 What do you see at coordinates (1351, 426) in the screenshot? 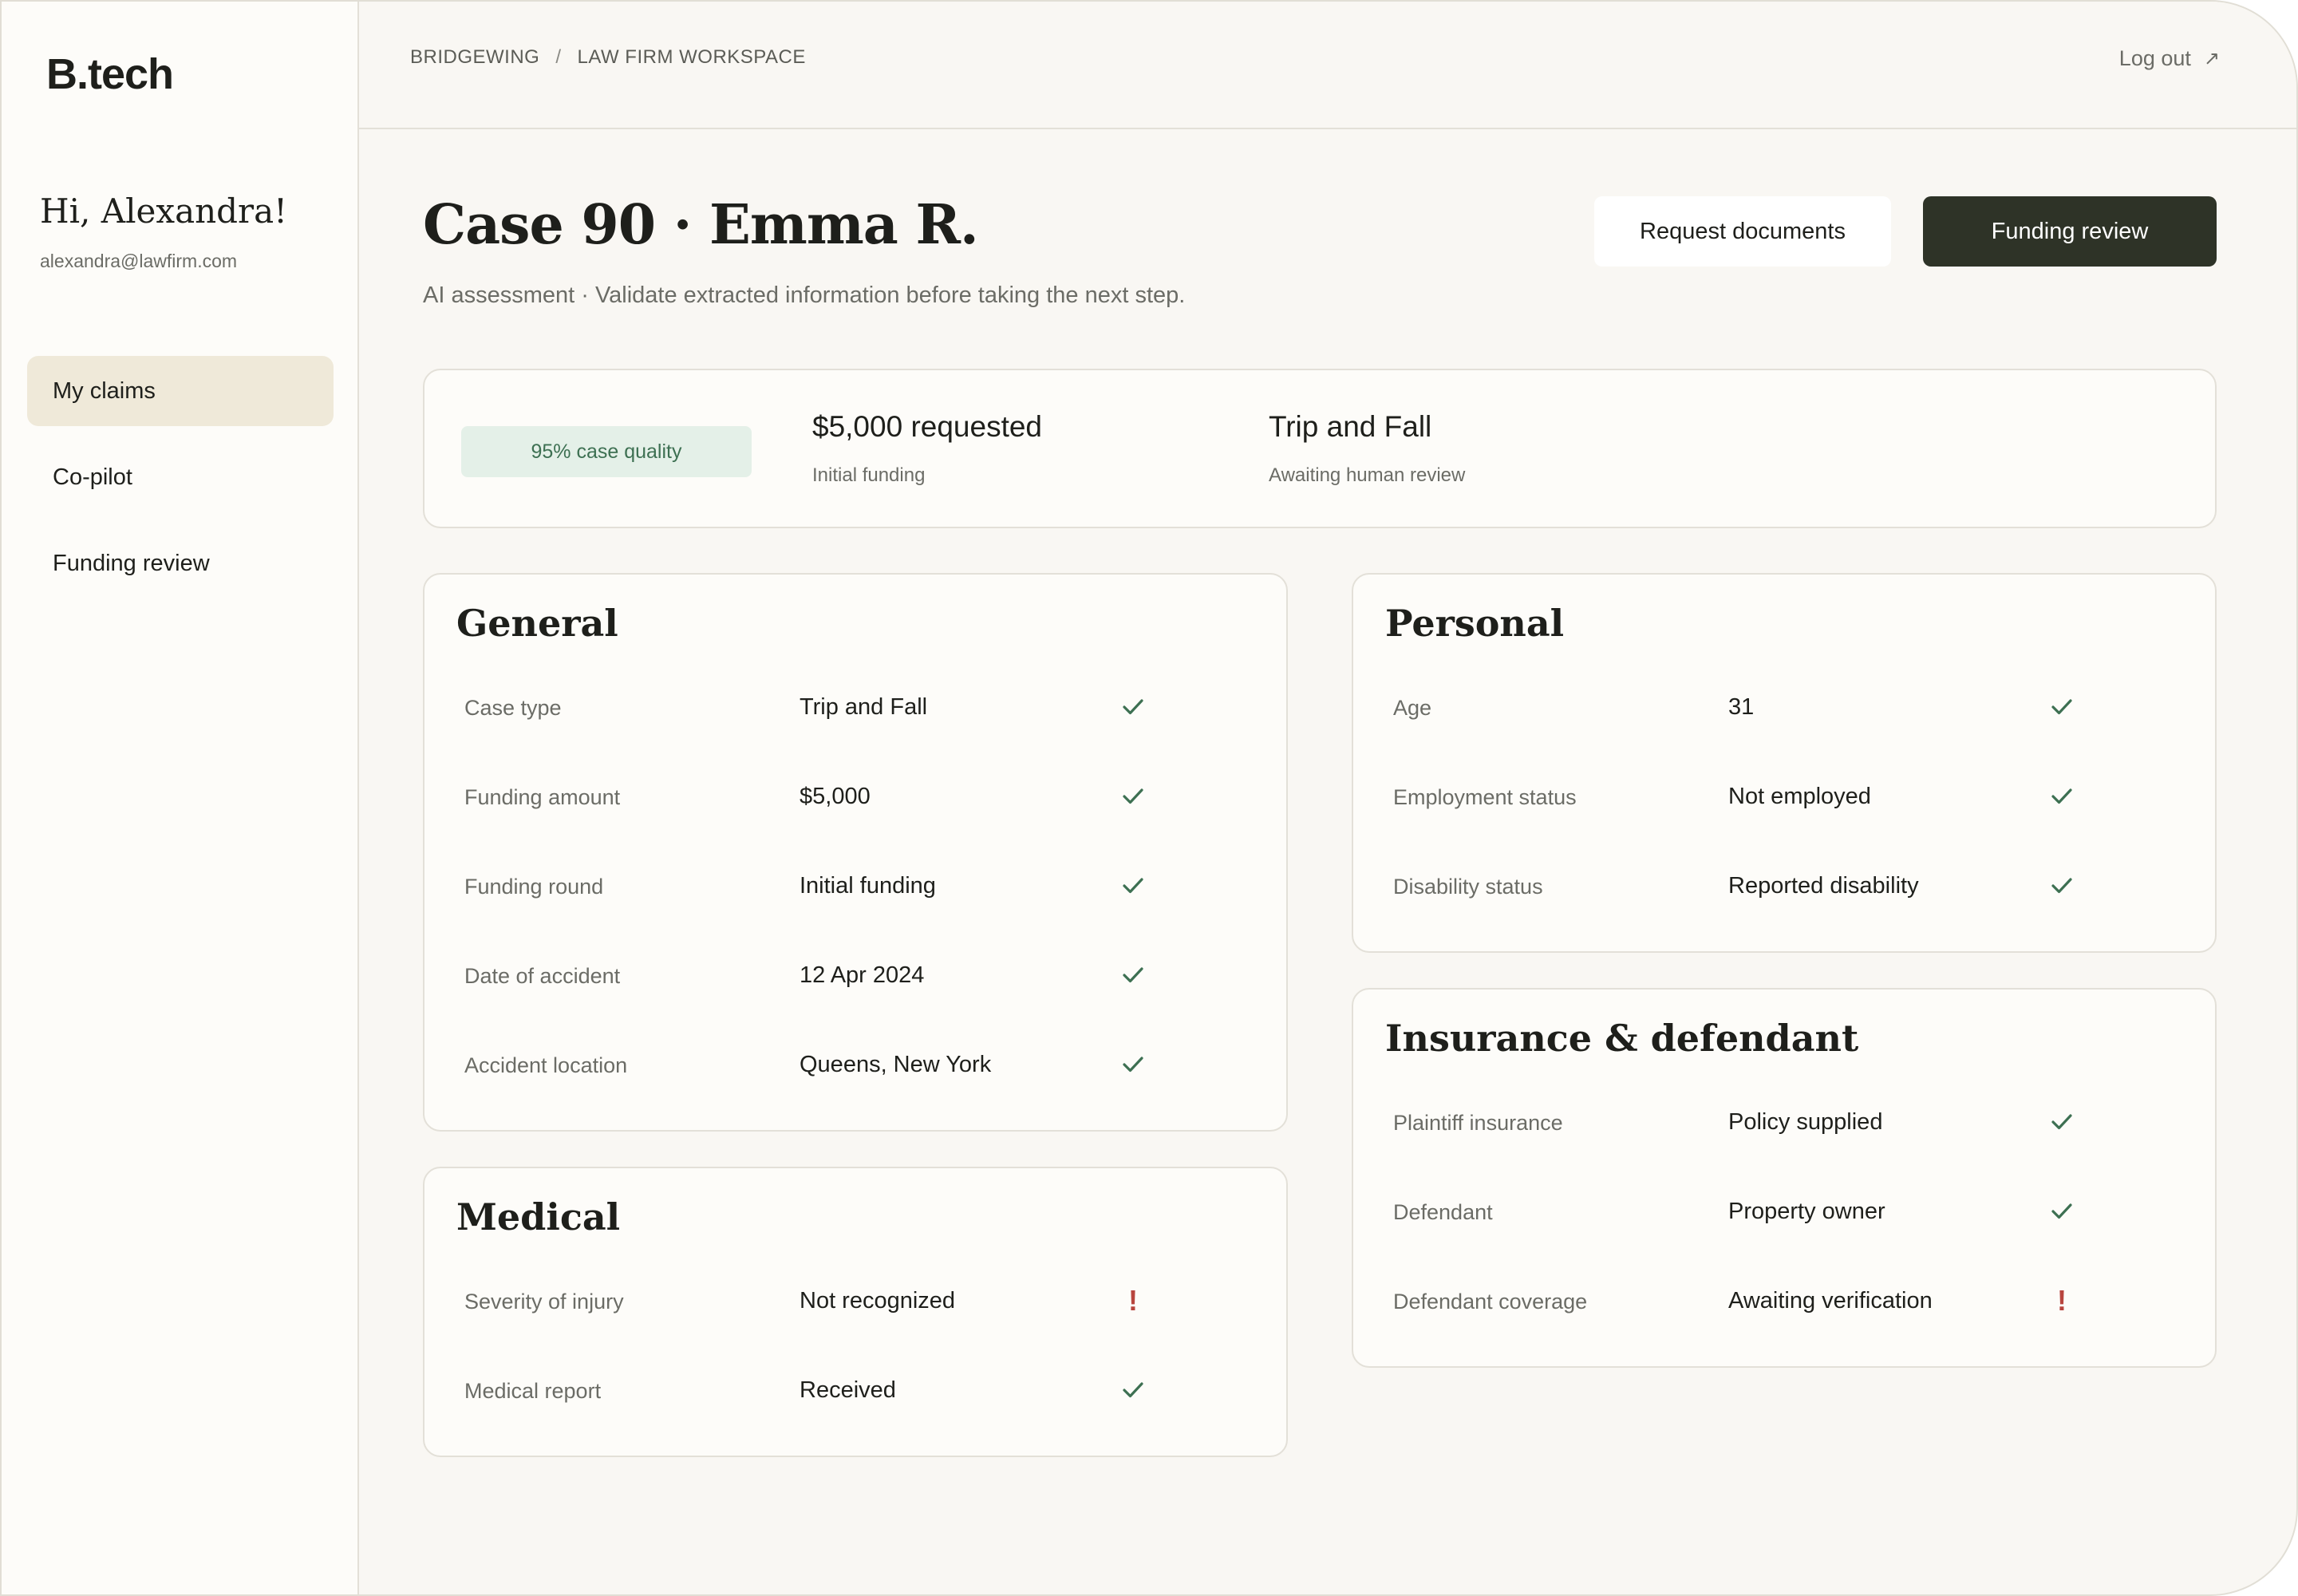
I see `summary-case-type-value: Trip and Fall` at bounding box center [1351, 426].